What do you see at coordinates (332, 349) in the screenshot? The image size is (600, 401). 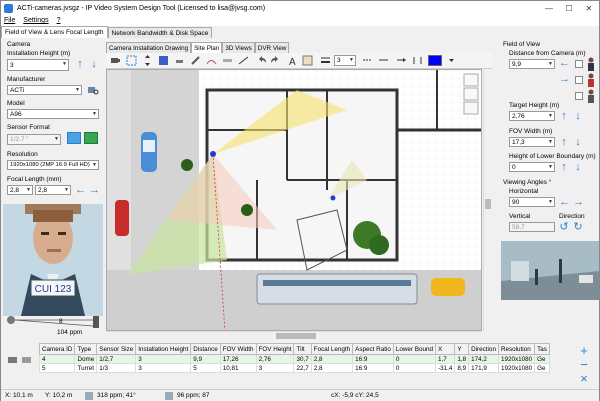 I see `col-focal-length: Focal Length` at bounding box center [332, 349].